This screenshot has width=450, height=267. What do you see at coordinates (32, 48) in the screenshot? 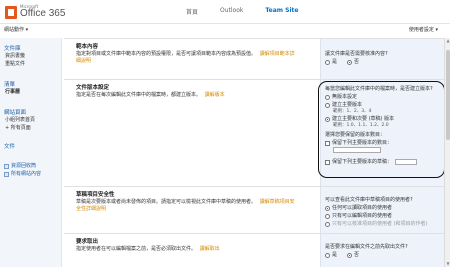
I see `nav-heading-libraries: 文件庫` at bounding box center [32, 48].